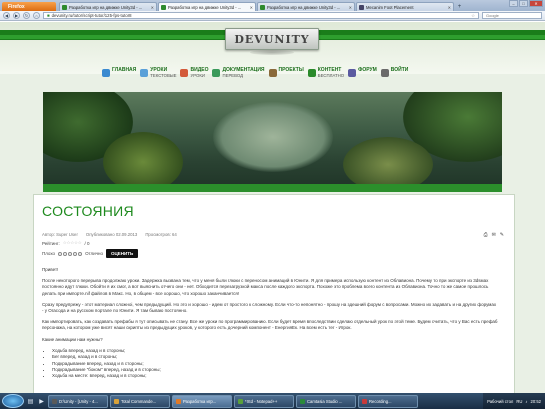 This screenshot has height=409, width=545. I want to click on taskbar-button: *Xtd - Notepad++, so click(264, 401).